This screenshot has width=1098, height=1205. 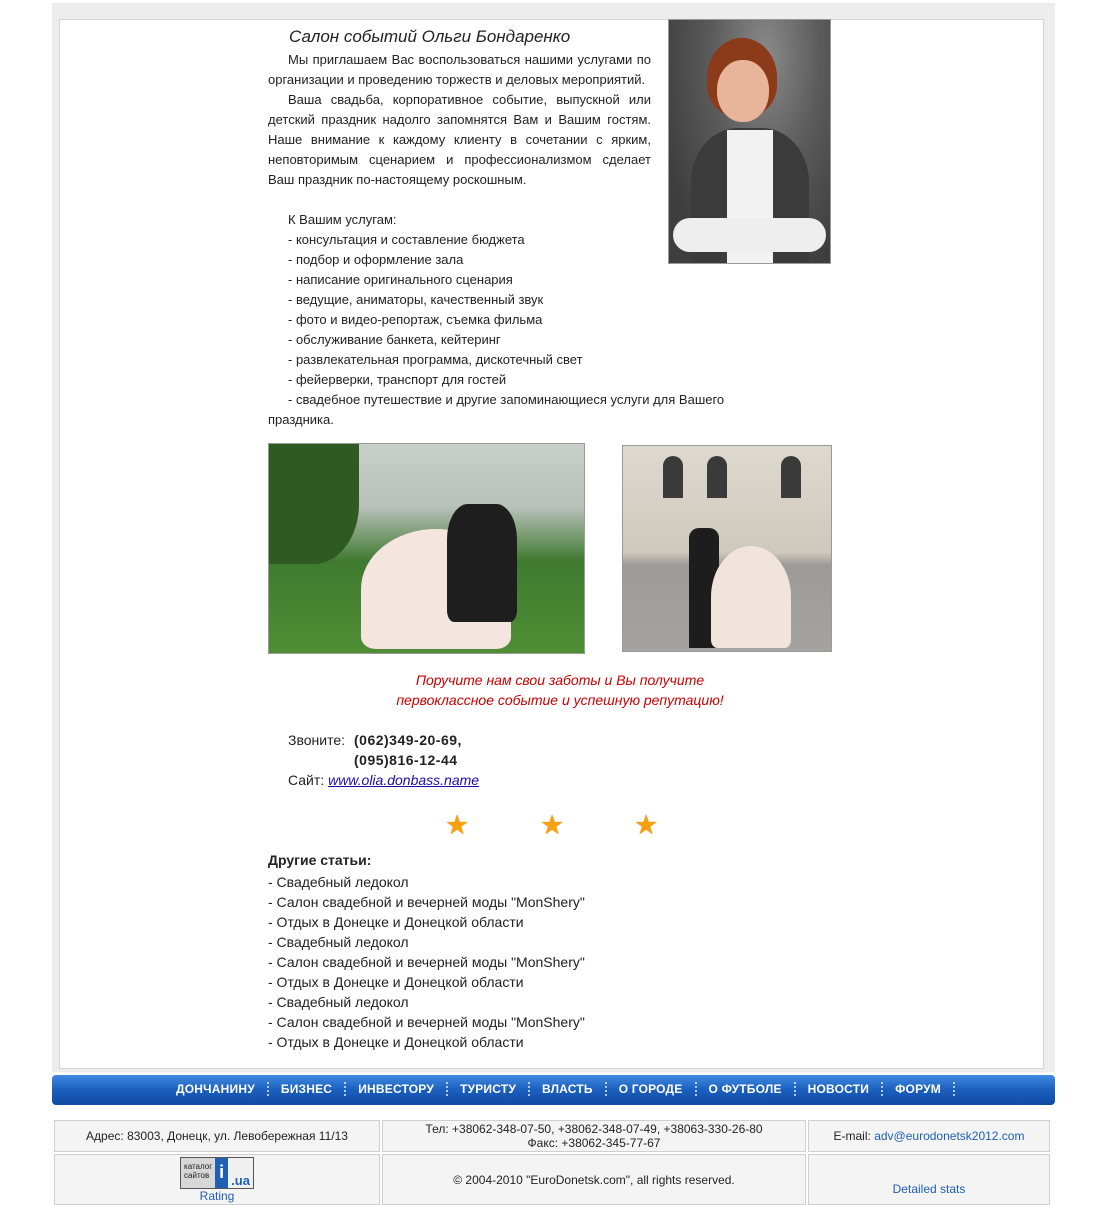 What do you see at coordinates (217, 1196) in the screenshot?
I see `rating-link: Rating` at bounding box center [217, 1196].